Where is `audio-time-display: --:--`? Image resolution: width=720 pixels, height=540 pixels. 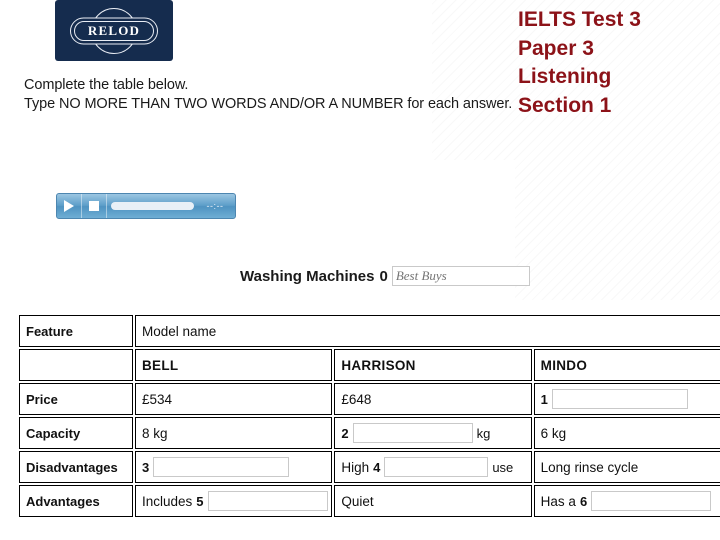 audio-time-display: --:-- is located at coordinates (215, 206).